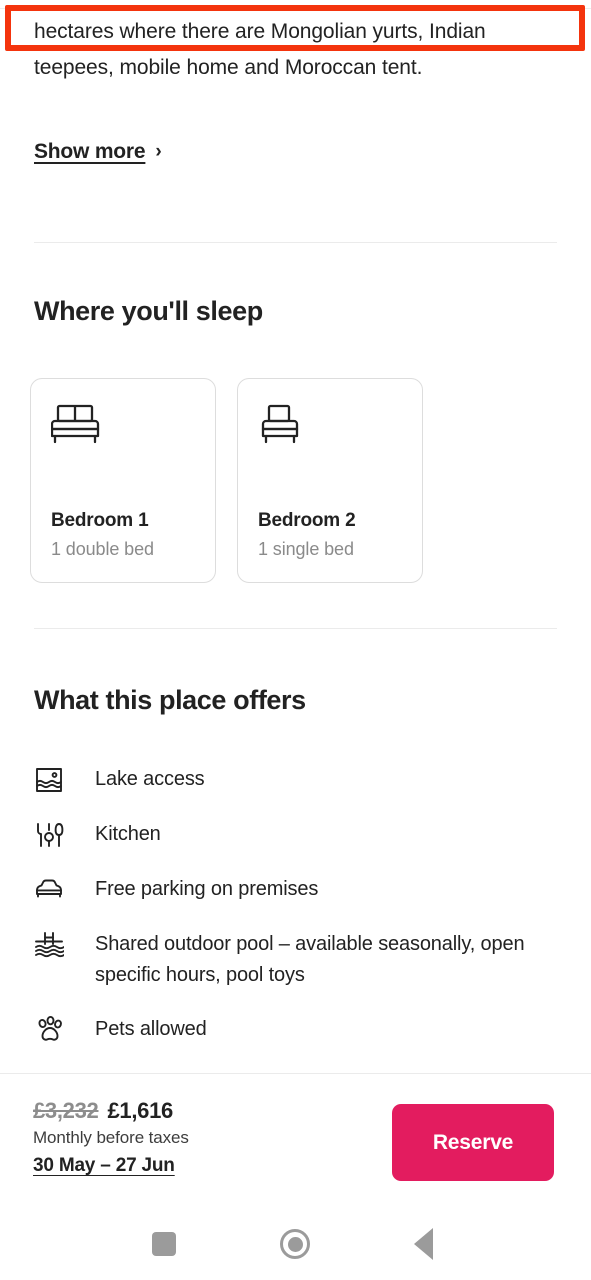 The width and height of the screenshot is (591, 1280). What do you see at coordinates (296, 1030) in the screenshot?
I see `amenity-row: Pets allowed` at bounding box center [296, 1030].